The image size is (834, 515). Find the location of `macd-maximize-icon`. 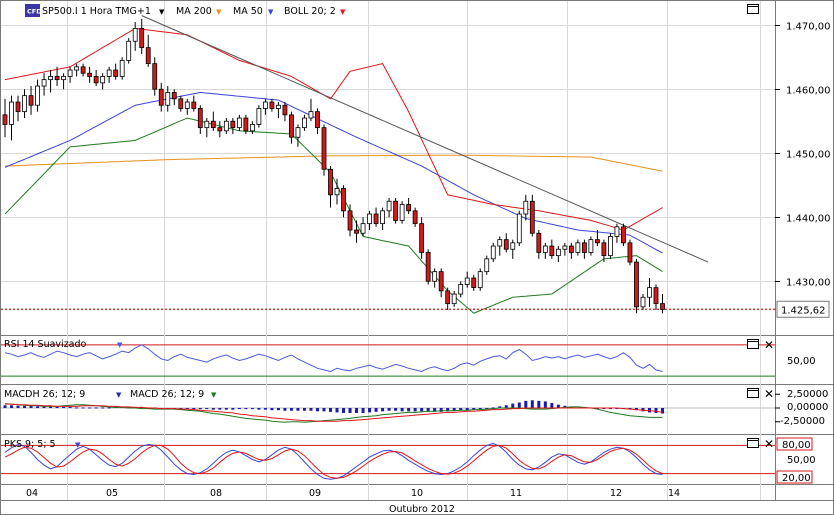

macd-maximize-icon is located at coordinates (753, 393).